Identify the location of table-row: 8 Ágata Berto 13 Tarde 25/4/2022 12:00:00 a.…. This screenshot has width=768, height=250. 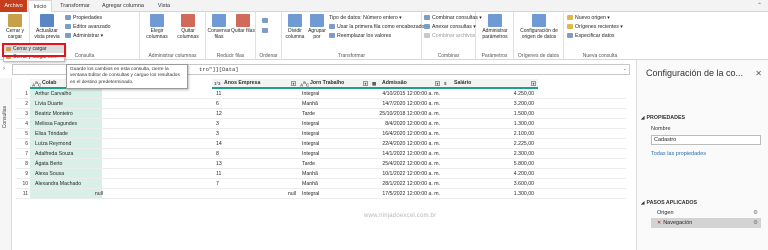
(321, 164).